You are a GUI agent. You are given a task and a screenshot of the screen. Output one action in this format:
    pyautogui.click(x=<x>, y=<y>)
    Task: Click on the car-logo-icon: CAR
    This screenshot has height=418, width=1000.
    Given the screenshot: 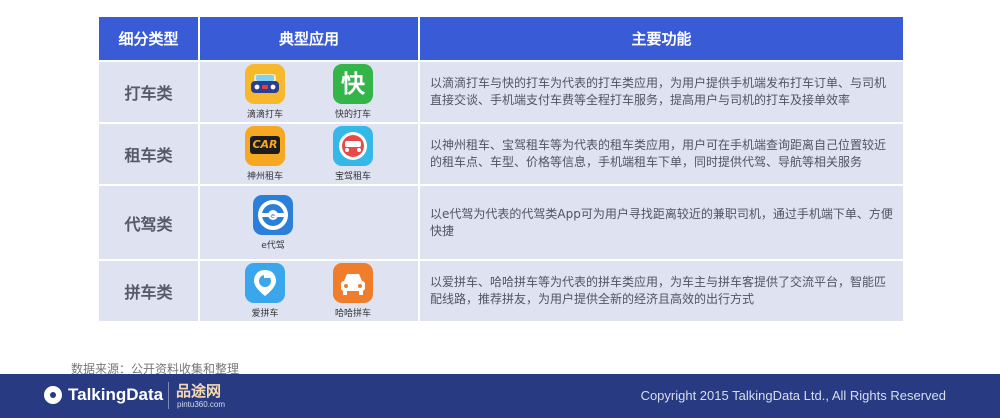 What is the action you would take?
    pyautogui.click(x=265, y=146)
    